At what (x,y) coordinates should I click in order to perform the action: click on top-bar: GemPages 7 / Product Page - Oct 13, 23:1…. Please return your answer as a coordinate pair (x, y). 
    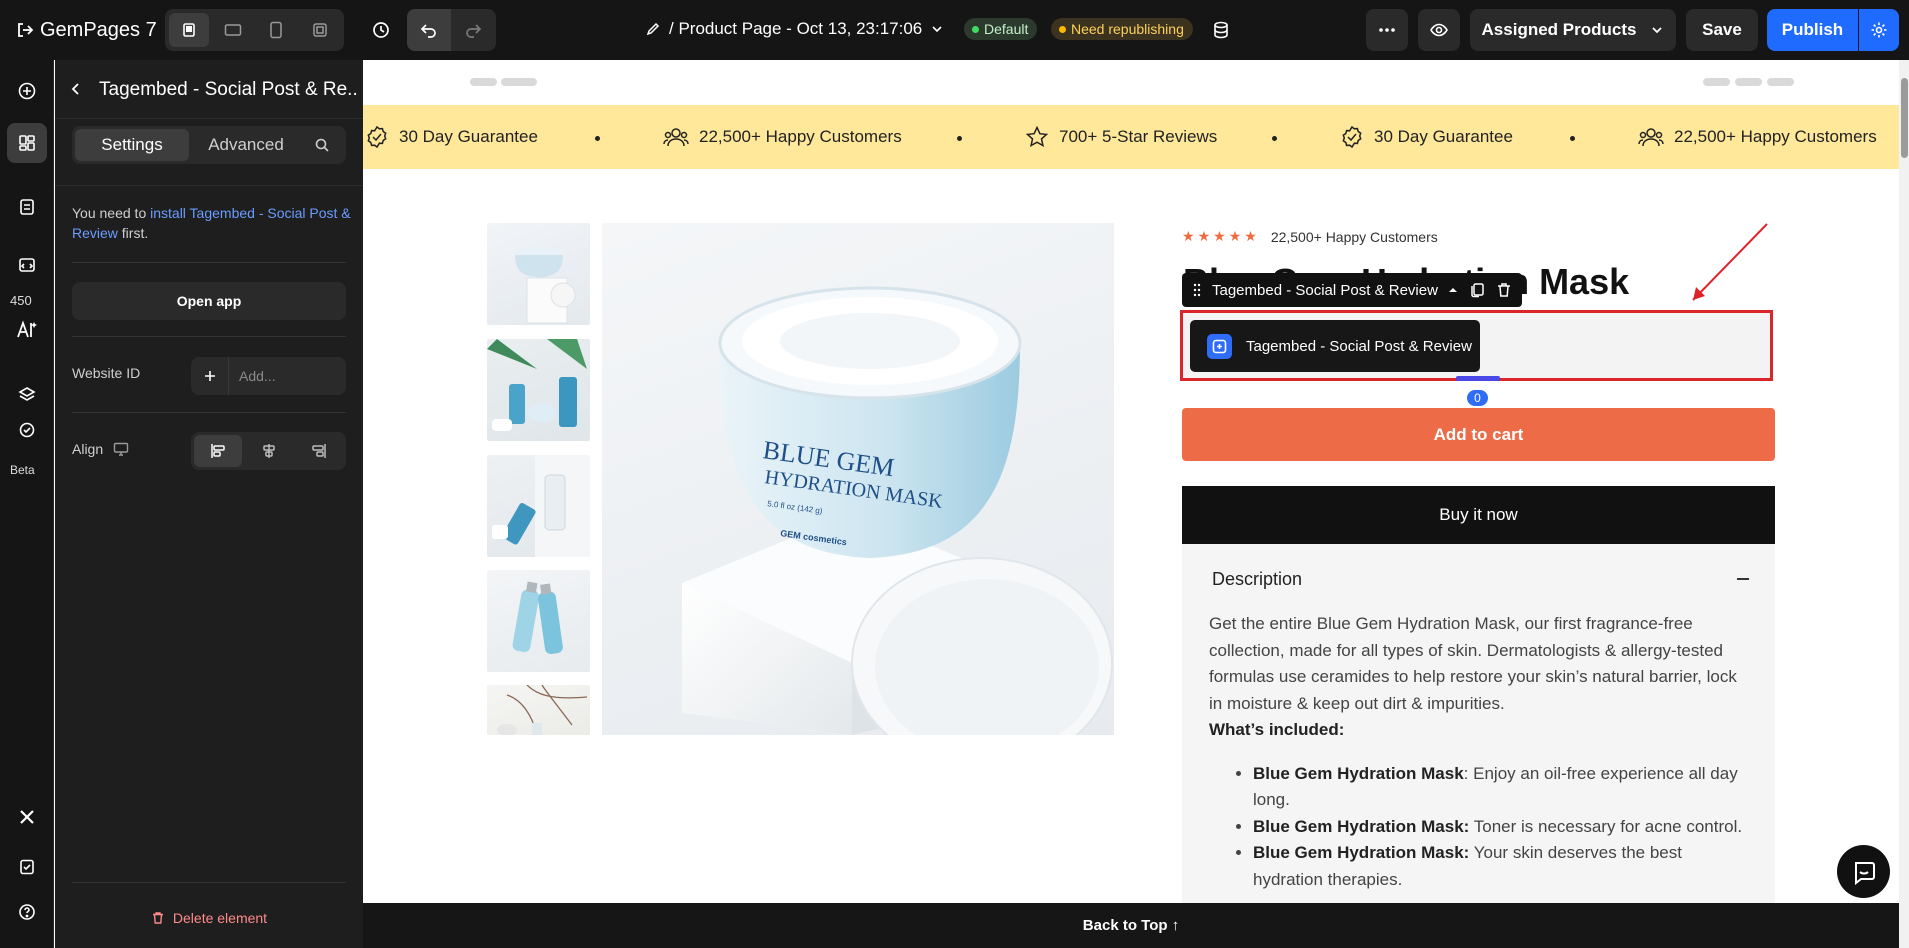
    Looking at the image, I should click on (954, 30).